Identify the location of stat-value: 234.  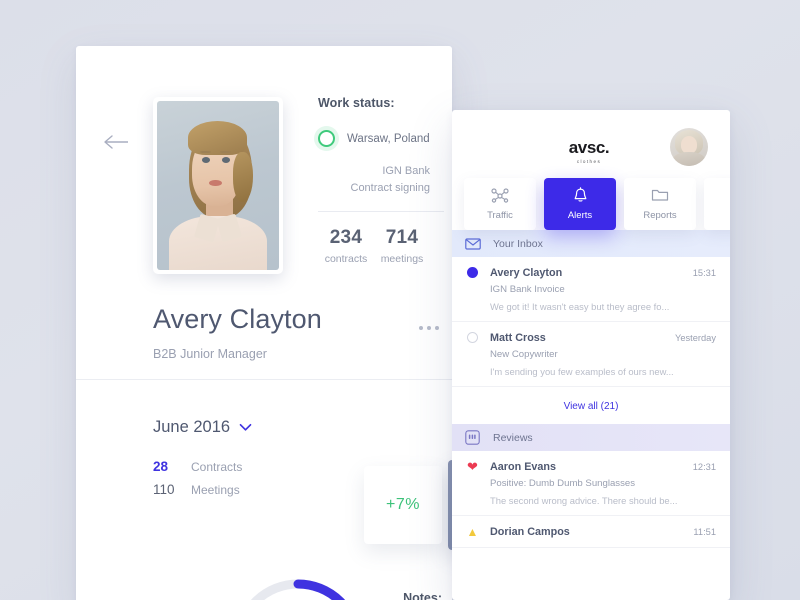
(346, 237).